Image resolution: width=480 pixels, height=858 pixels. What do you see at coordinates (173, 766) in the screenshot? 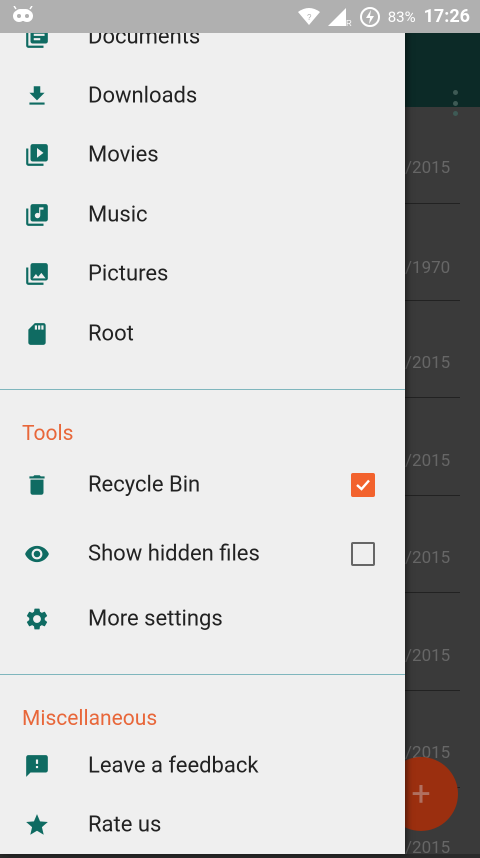
I see `drawer-item-label: Leave a feedback` at bounding box center [173, 766].